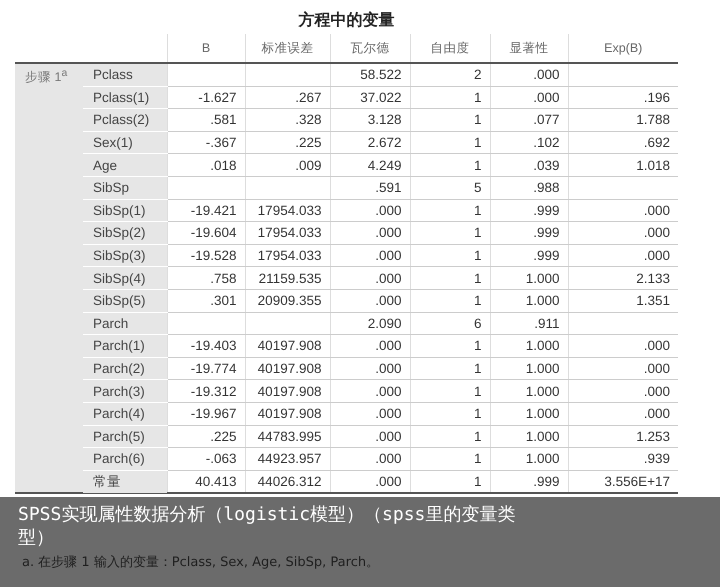  Describe the element at coordinates (49, 278) in the screenshot. I see `step-label: 步骤 1$^{a}$` at that location.